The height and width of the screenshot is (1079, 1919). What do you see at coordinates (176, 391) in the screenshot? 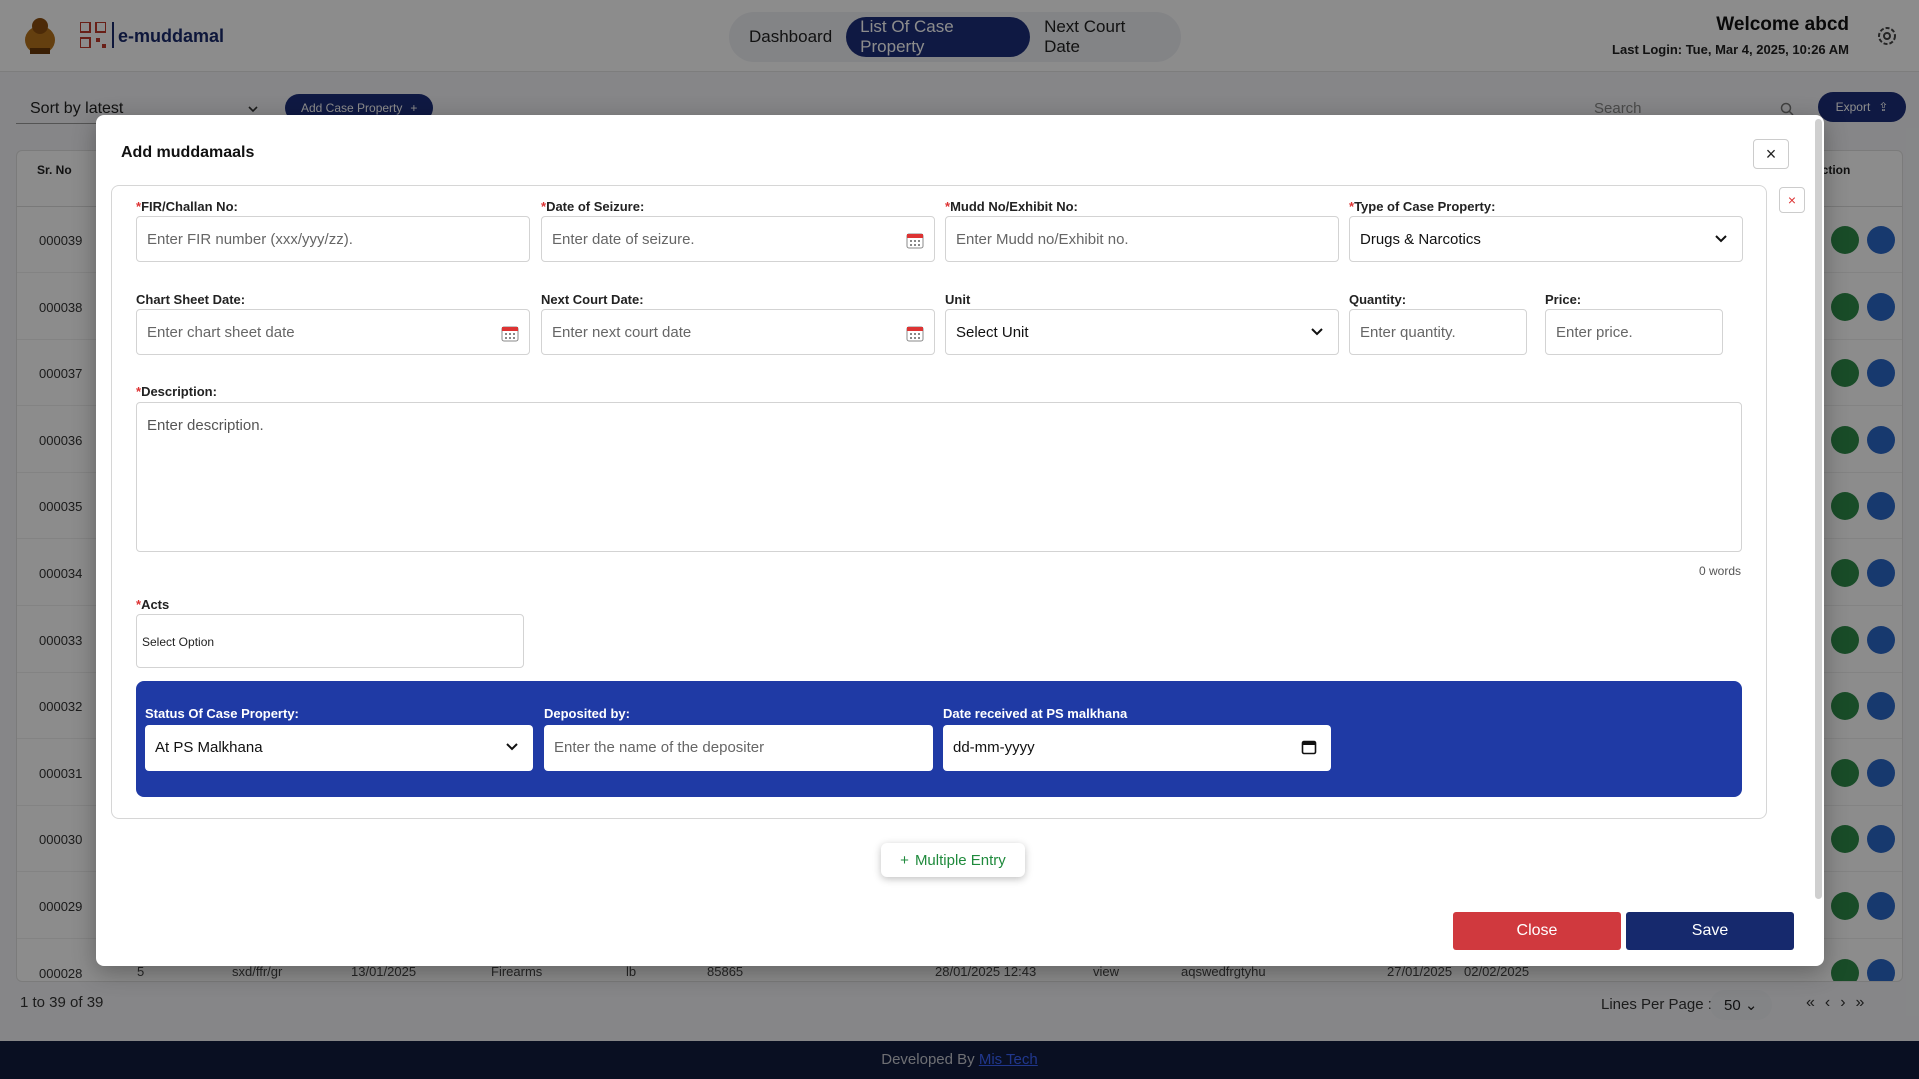
I see `description-label: *Description:` at bounding box center [176, 391].